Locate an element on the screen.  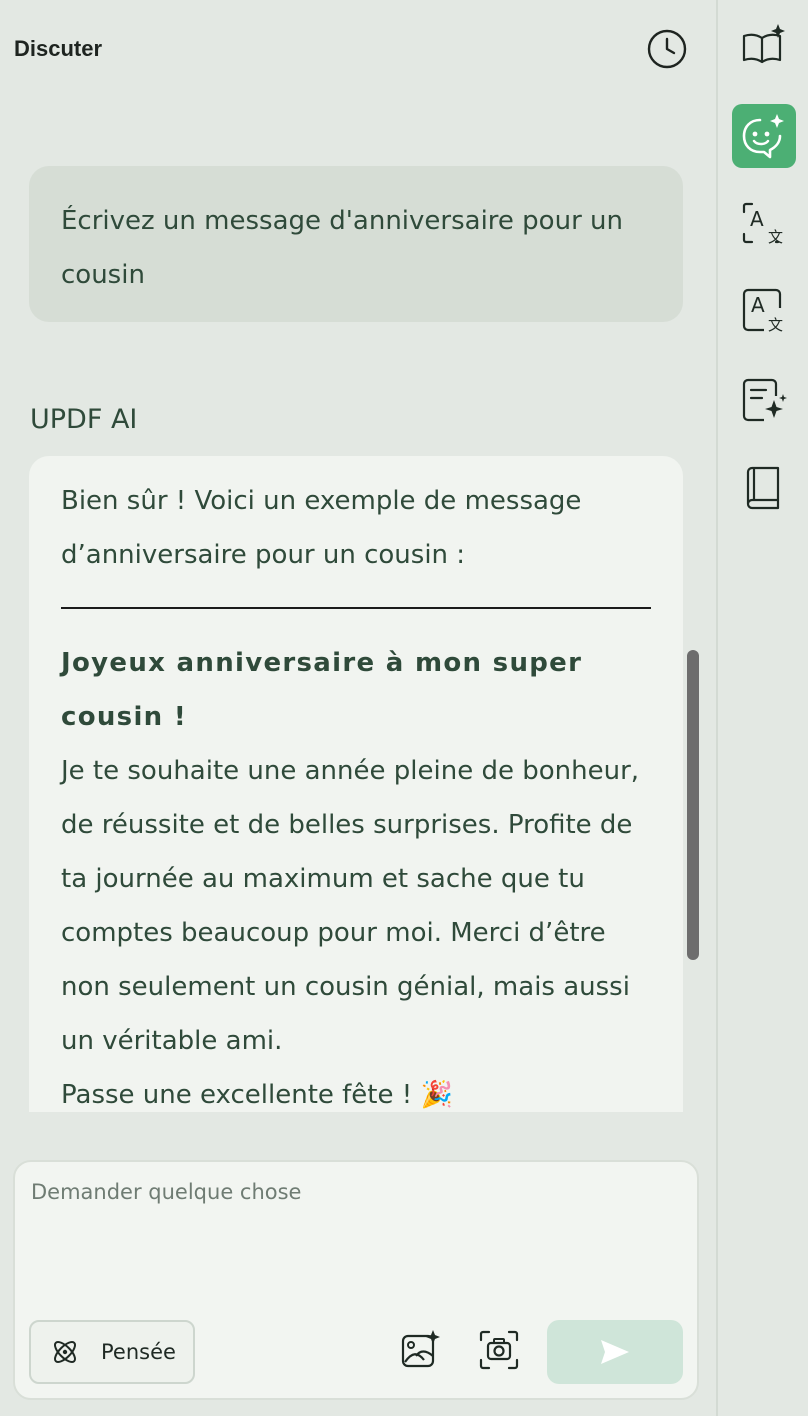
book-sparkle-icon is located at coordinates (763, 44).